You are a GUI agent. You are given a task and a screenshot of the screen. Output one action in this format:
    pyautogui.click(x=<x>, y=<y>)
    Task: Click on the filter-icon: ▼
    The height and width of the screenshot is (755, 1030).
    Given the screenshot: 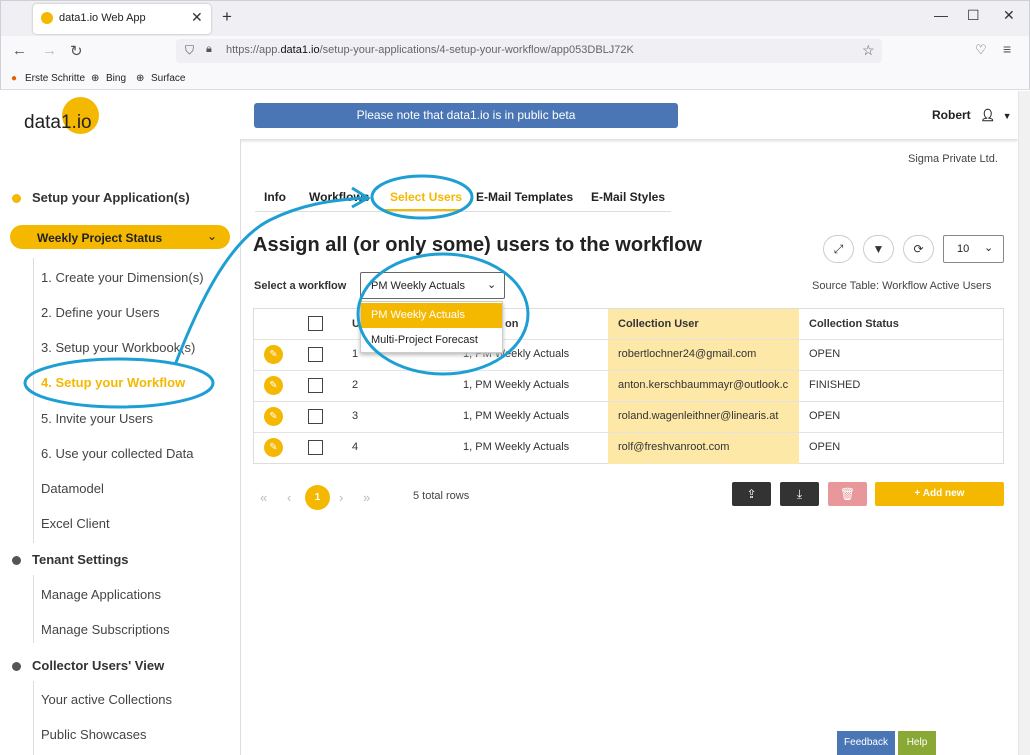 What is the action you would take?
    pyautogui.click(x=878, y=249)
    